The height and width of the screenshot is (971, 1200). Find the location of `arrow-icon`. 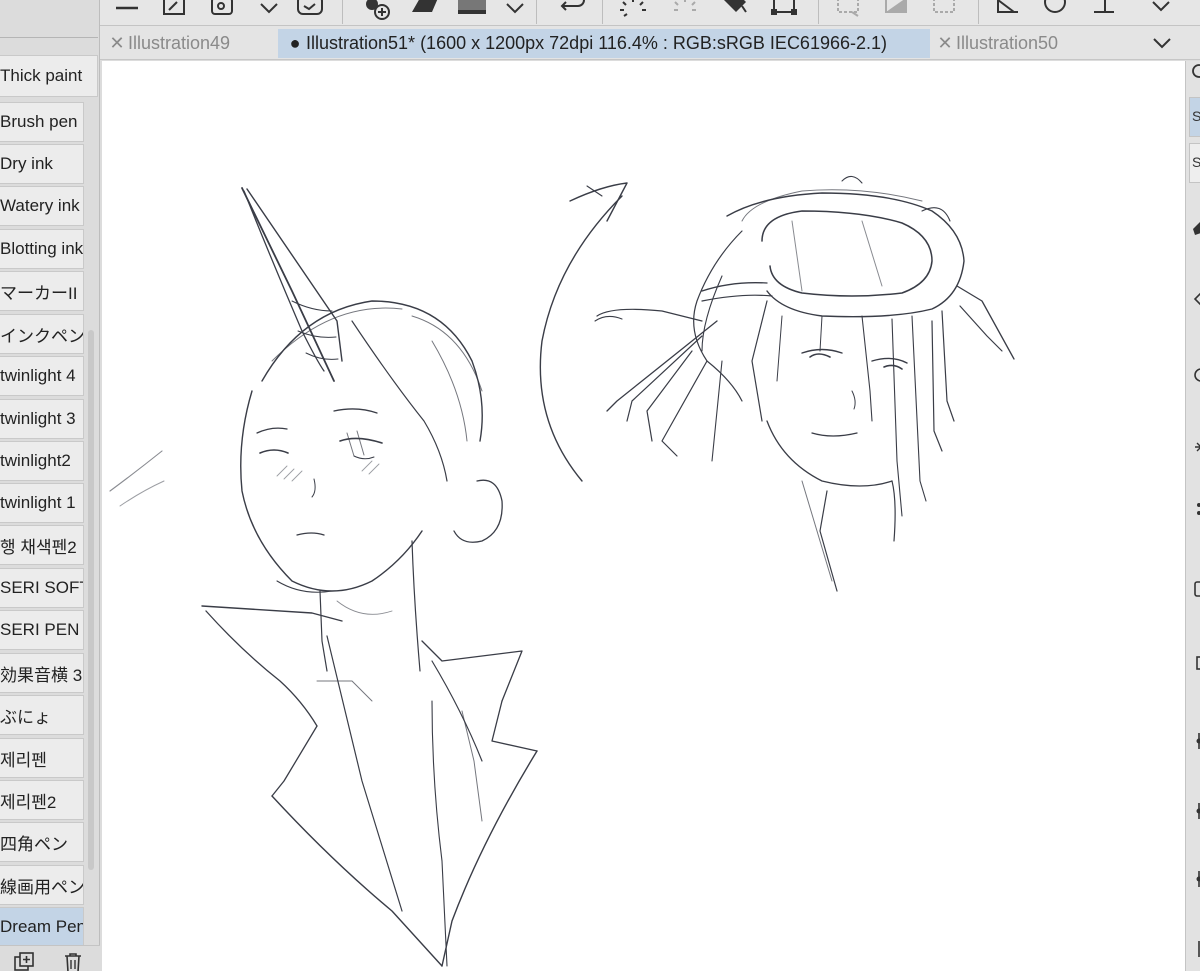

arrow-icon is located at coordinates (1194, 299).